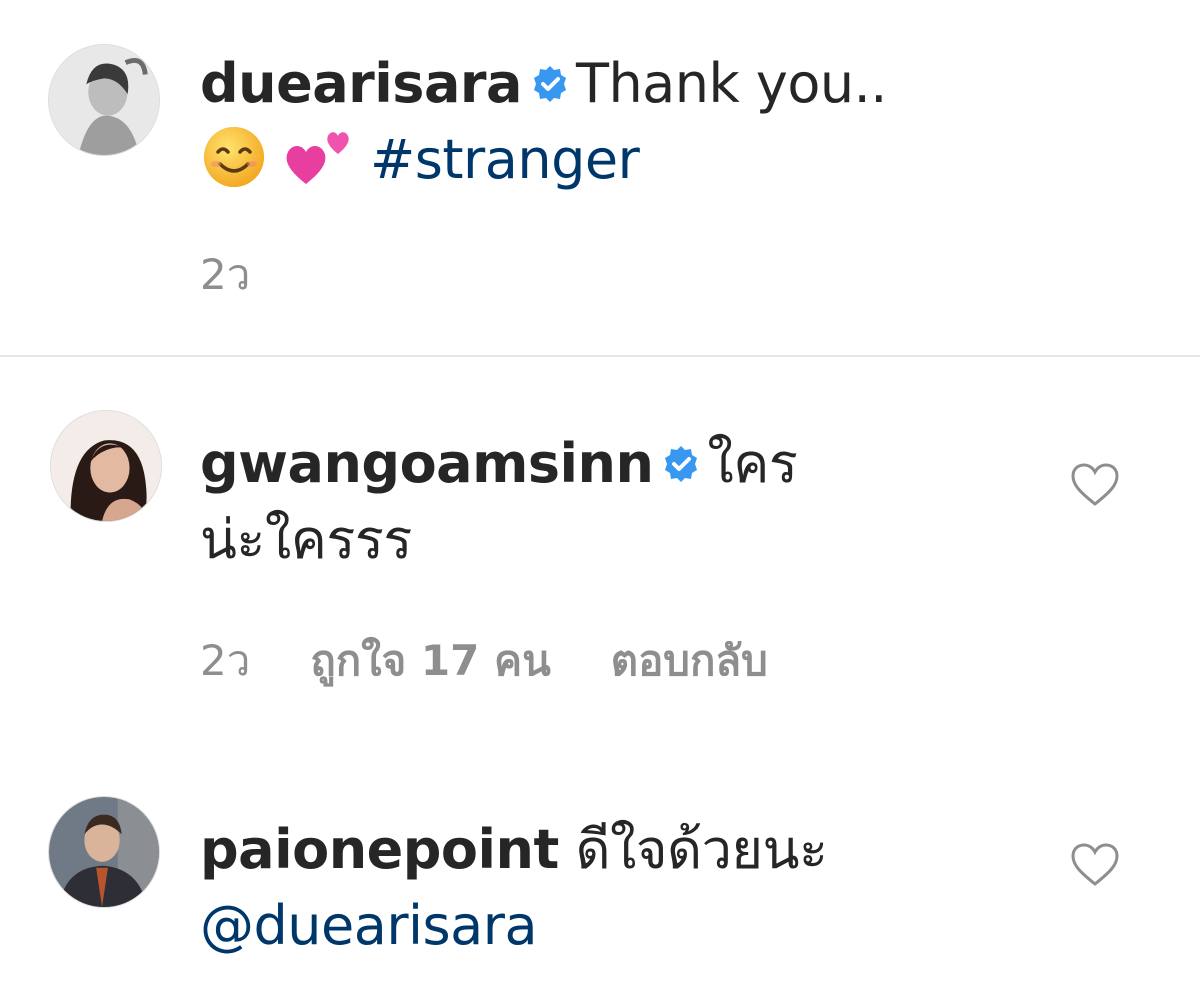 The image size is (1200, 987). What do you see at coordinates (689, 660) in the screenshot?
I see `reply-button: ตอบกลับ` at bounding box center [689, 660].